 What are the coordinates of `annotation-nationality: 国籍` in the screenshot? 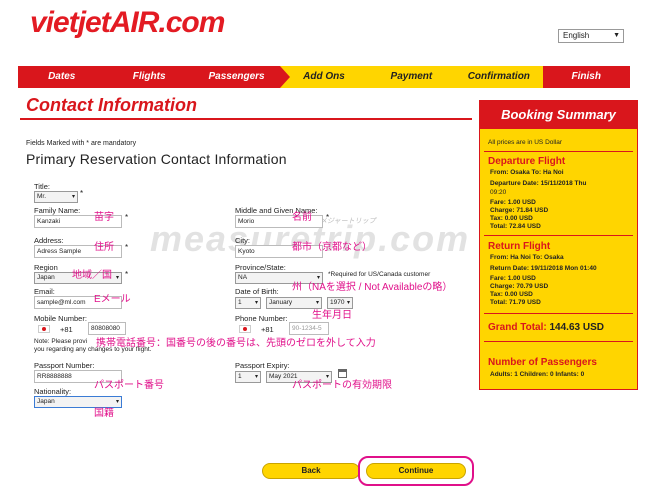 It's located at (104, 413).